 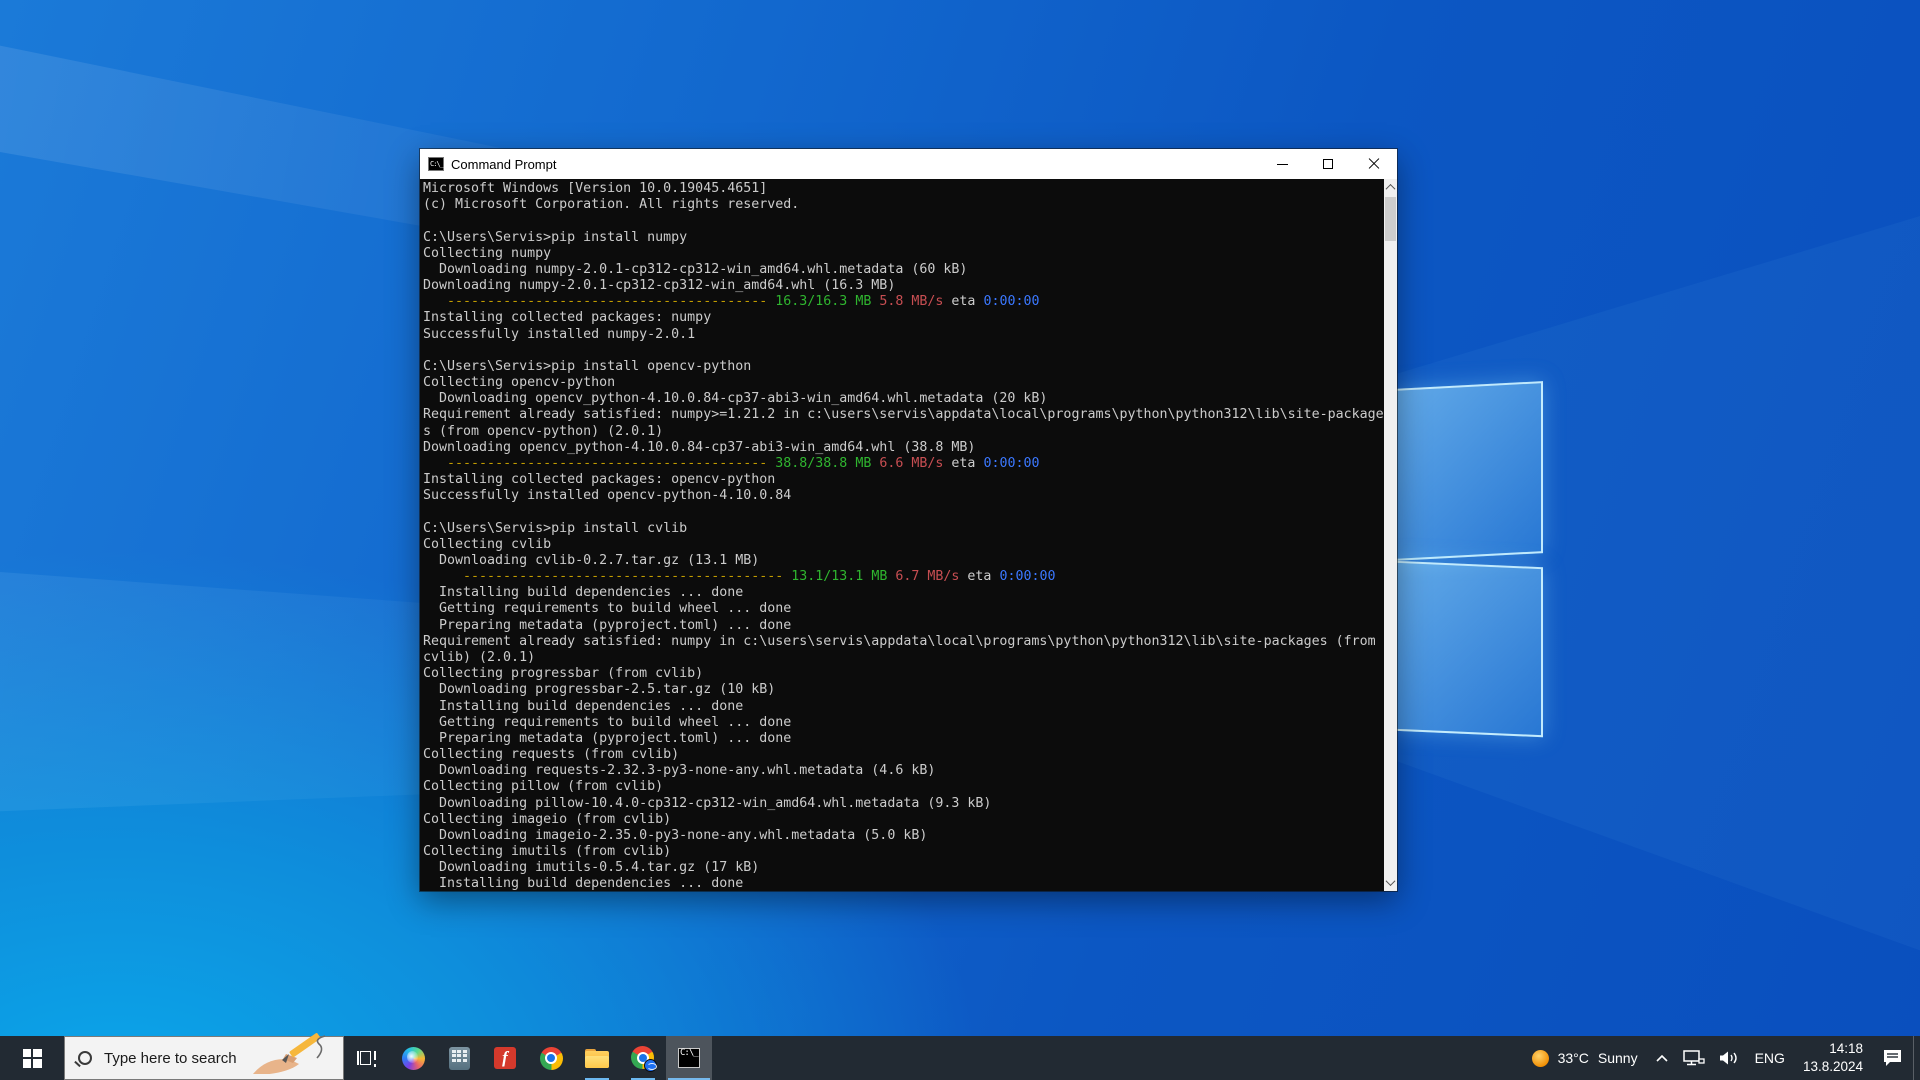 I want to click on network-button, so click(x=1694, y=1058).